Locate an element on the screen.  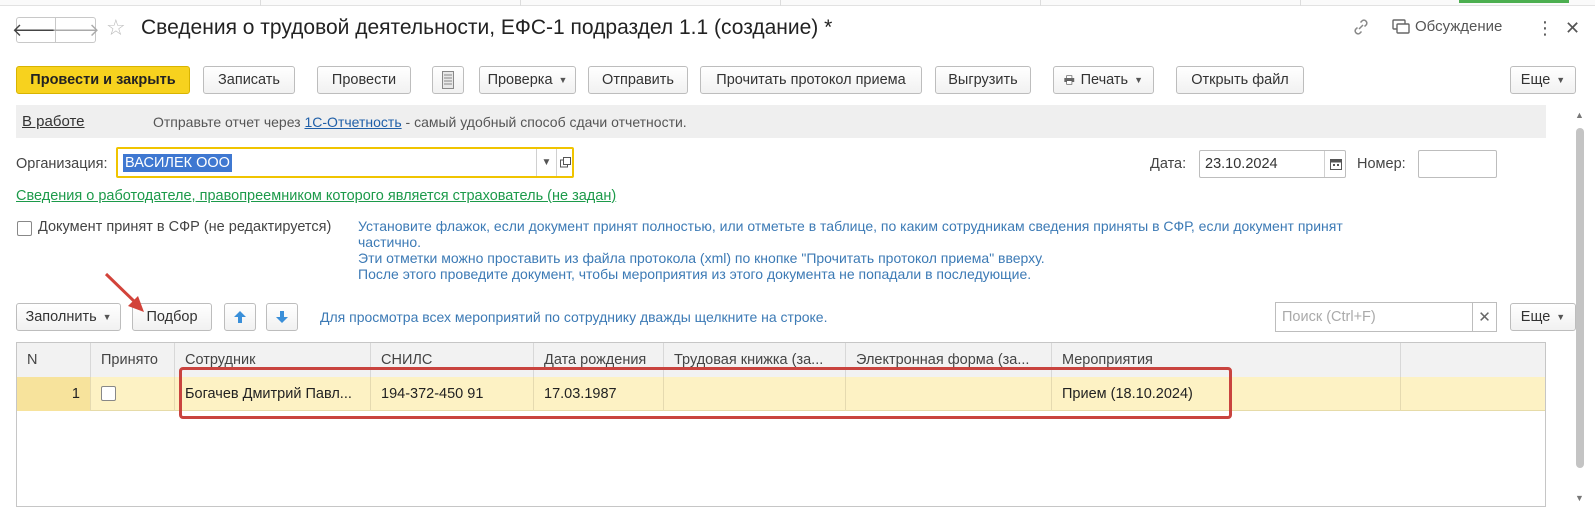
table-more-button: Еще ▼ is located at coordinates (1543, 317).